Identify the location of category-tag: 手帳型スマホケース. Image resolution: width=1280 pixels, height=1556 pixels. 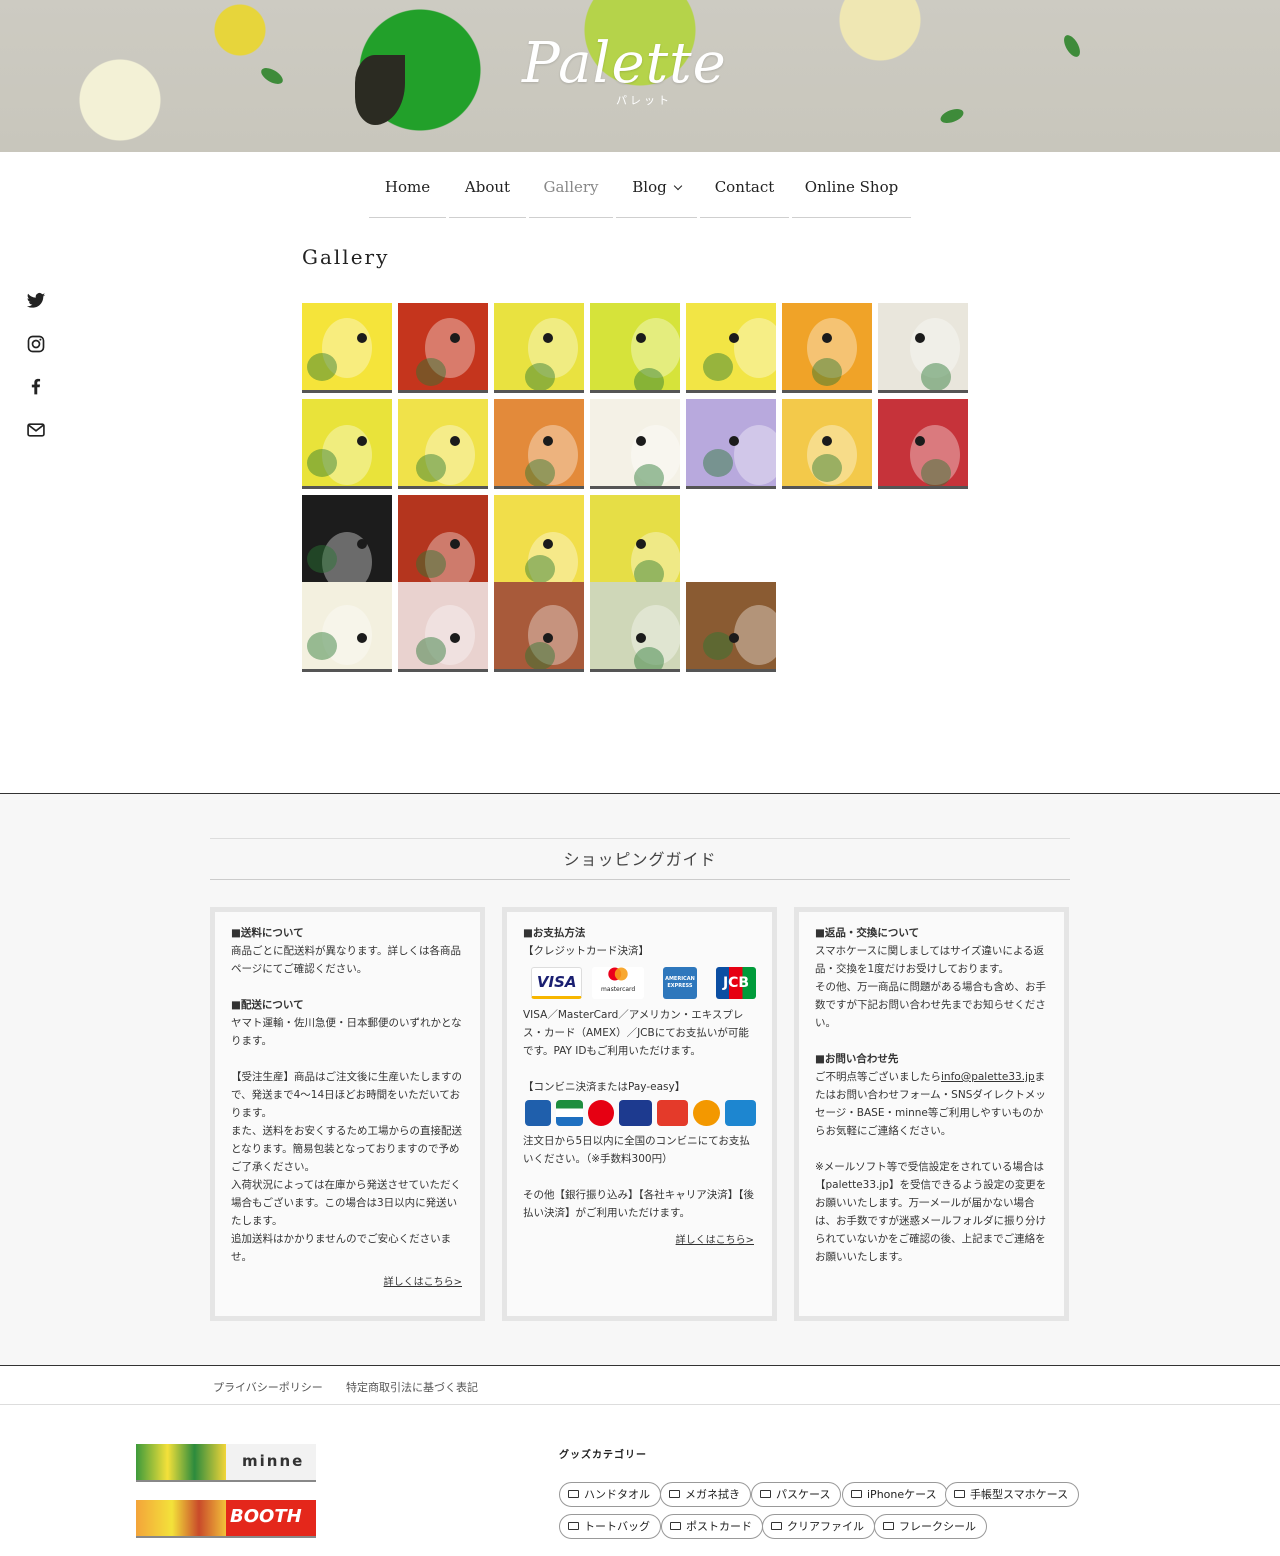
(1012, 1494).